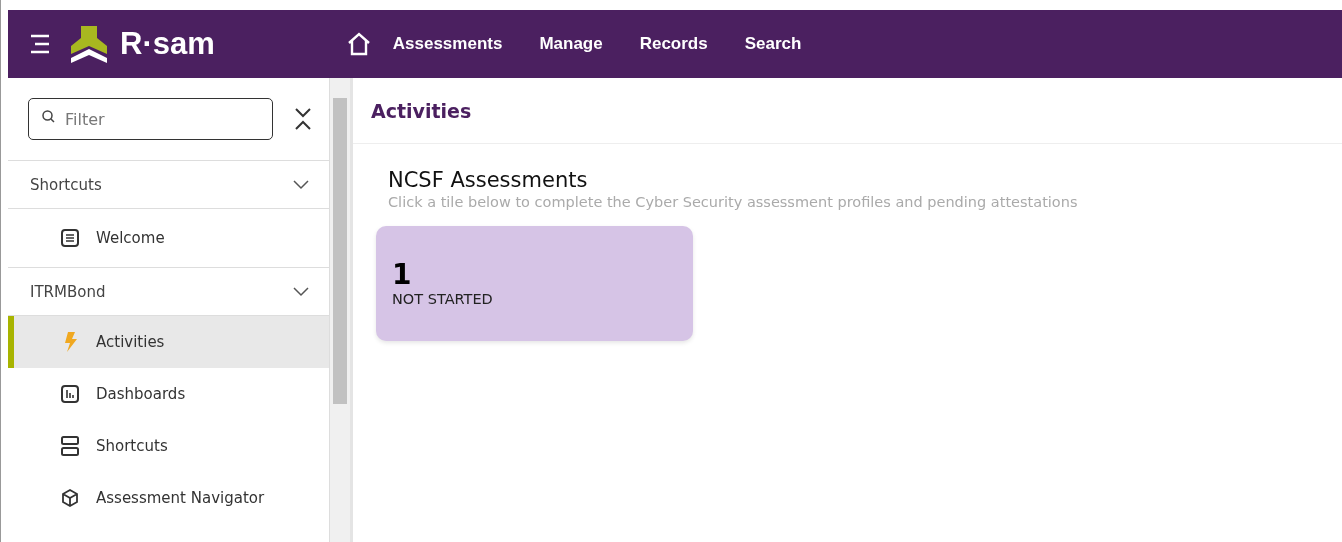 This screenshot has width=1342, height=542. What do you see at coordinates (447, 44) in the screenshot?
I see `nav-link: Assessments` at bounding box center [447, 44].